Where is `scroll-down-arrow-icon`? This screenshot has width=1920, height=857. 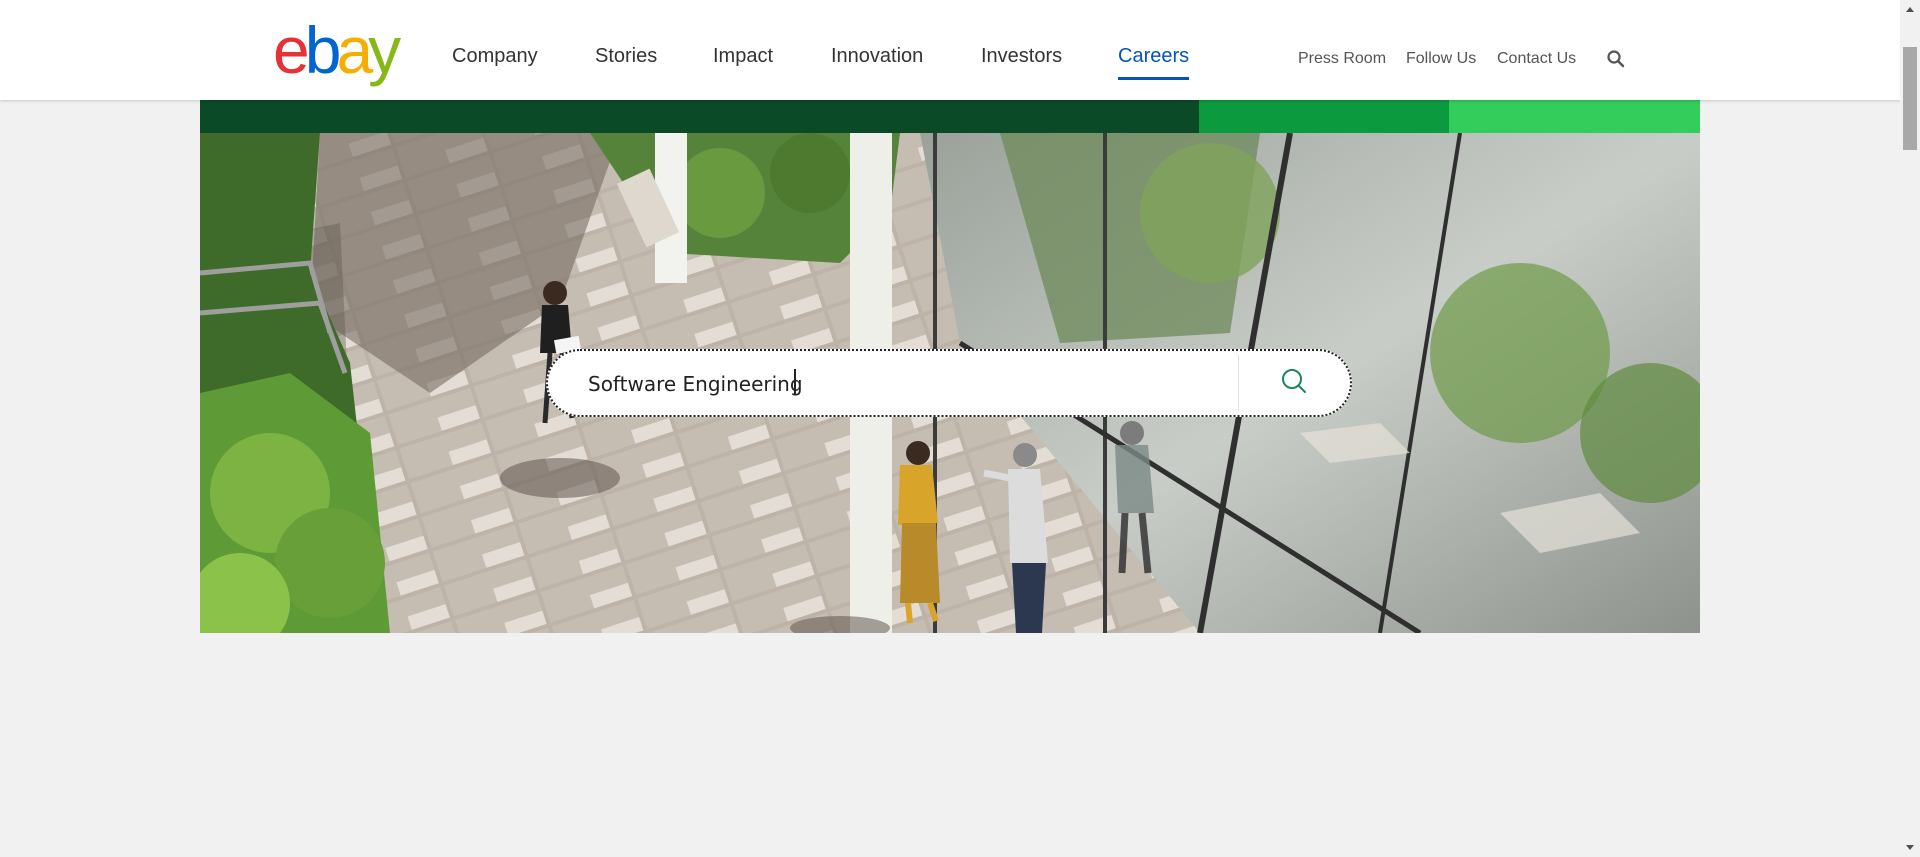
scroll-down-arrow-icon is located at coordinates (1910, 847).